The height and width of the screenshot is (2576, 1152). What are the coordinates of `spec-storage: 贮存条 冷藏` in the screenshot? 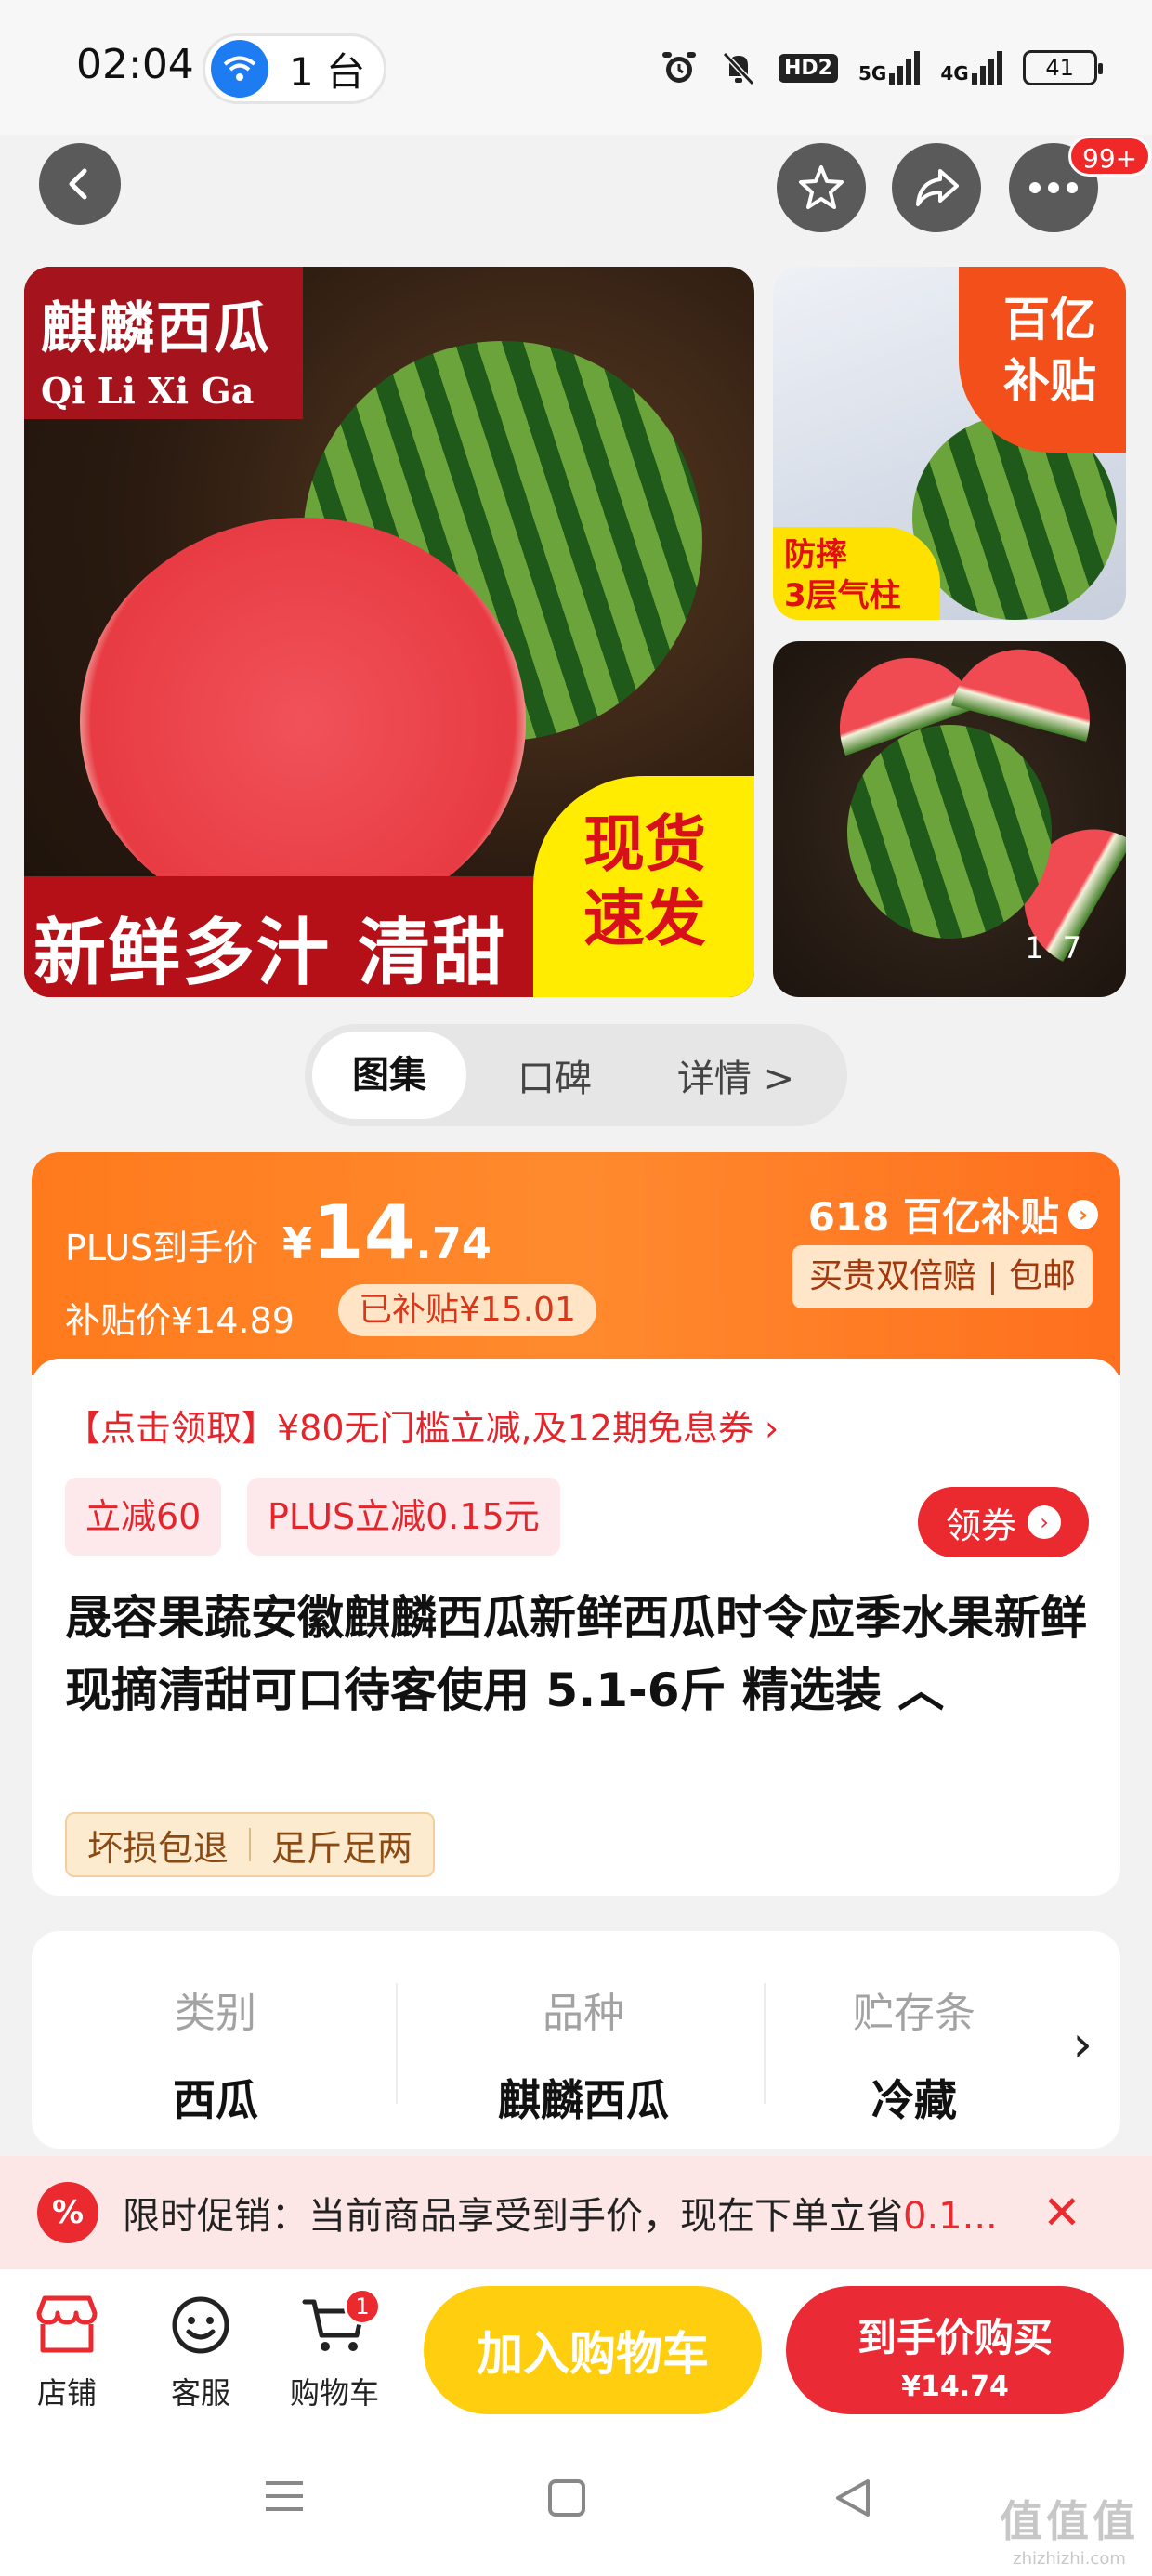 It's located at (914, 2053).